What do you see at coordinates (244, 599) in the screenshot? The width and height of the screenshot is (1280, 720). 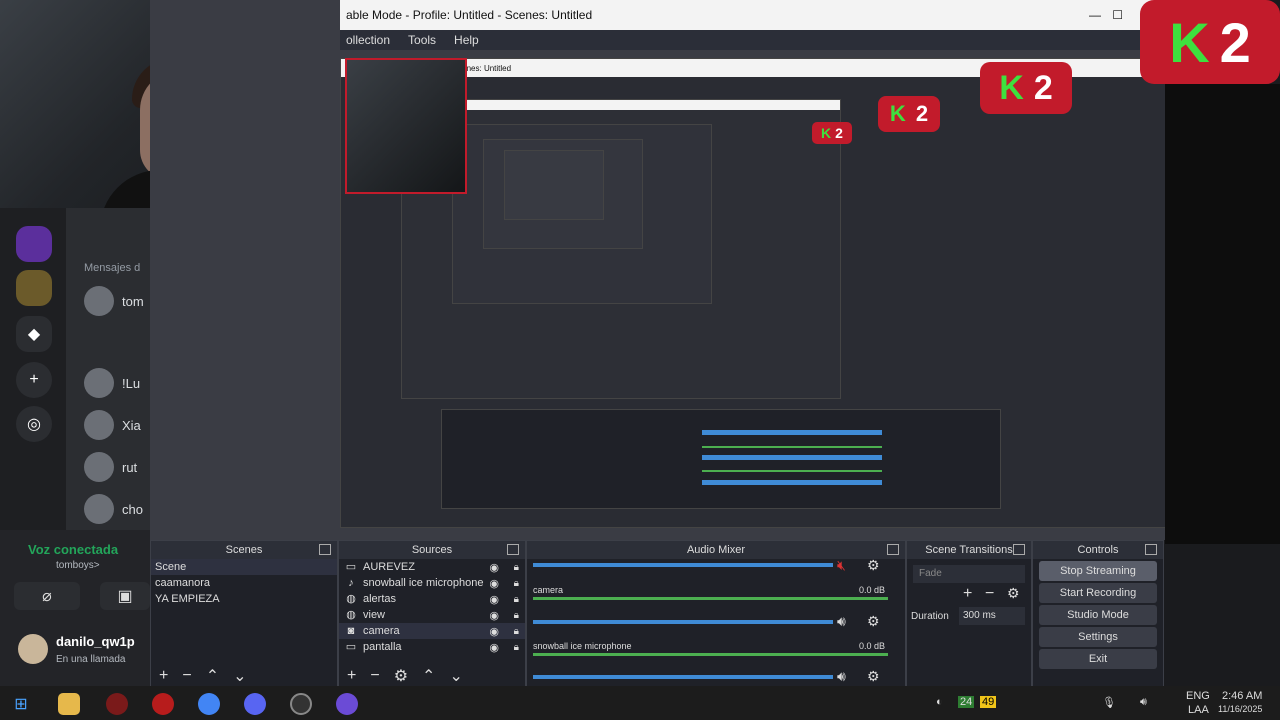 I see `scene-item: YA EMPIEZA` at bounding box center [244, 599].